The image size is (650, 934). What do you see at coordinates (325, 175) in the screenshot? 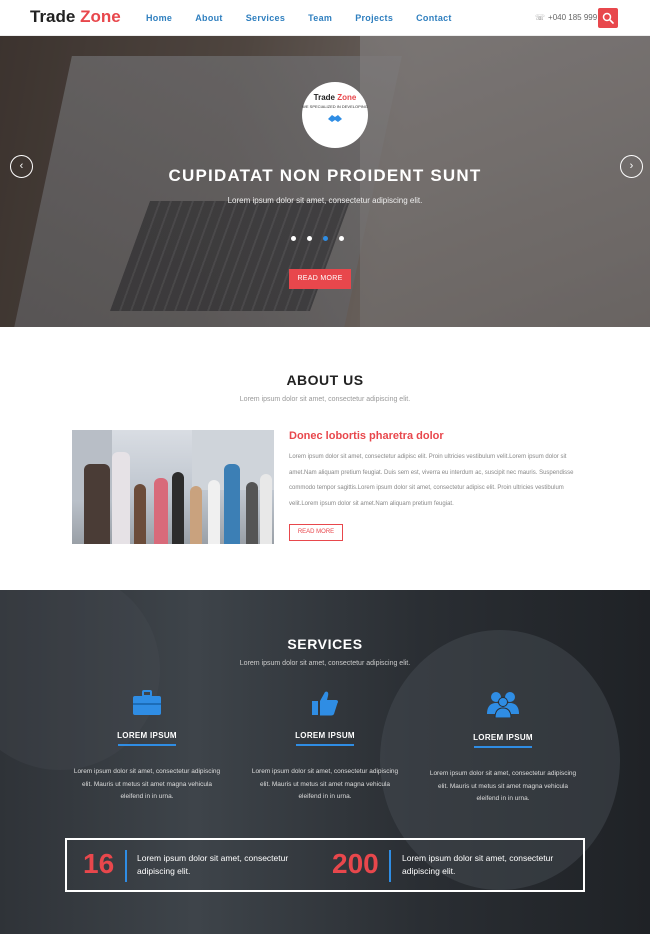
I see `hero-title: CUPIDATAT NON PROIDENT SUNT` at bounding box center [325, 175].